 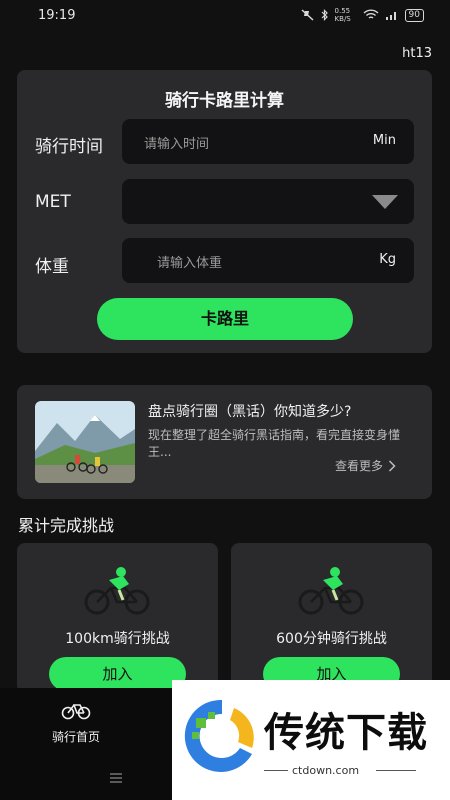 I want to click on calculator-title: 骑行卡路里计算, so click(x=224, y=101).